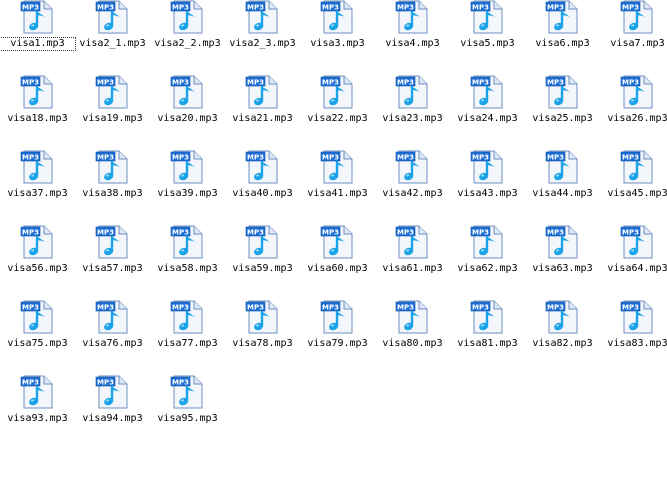 This screenshot has width=667, height=479. I want to click on file-item: MP3 visa43.mp3, so click(487, 187).